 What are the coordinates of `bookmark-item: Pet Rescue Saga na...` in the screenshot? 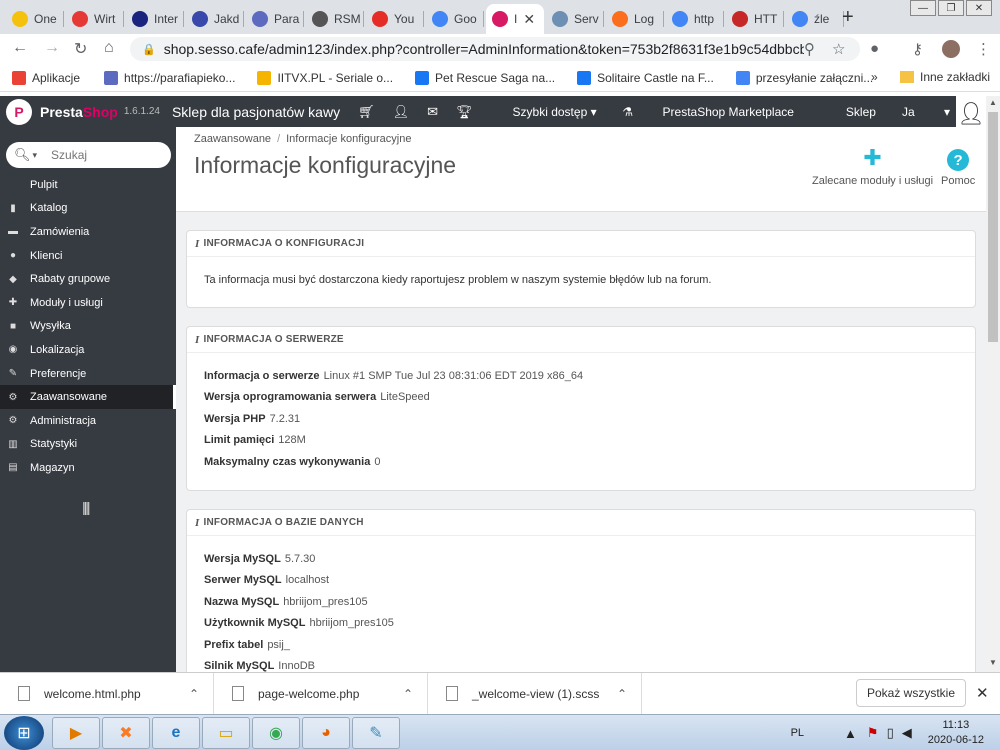 It's located at (485, 77).